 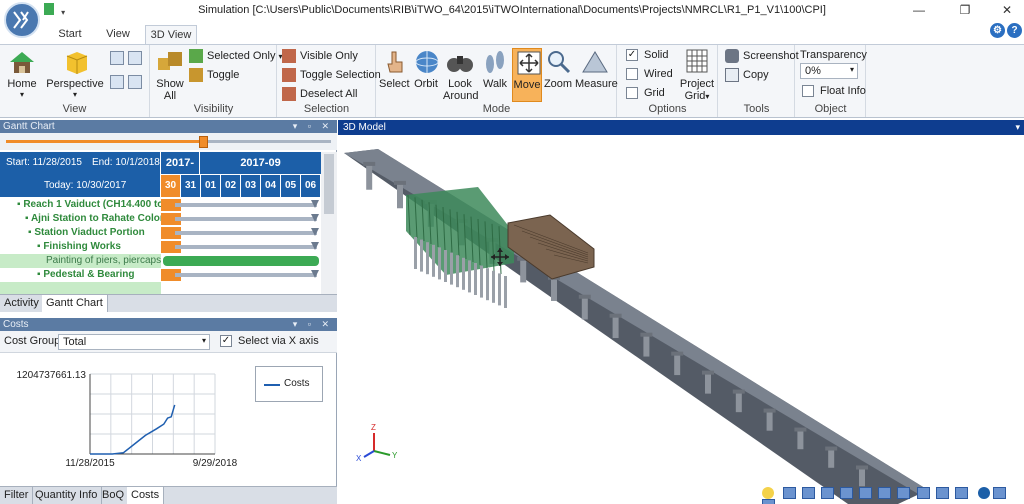 What do you see at coordinates (649, 77) in the screenshot?
I see `wired-checkbox: Wired` at bounding box center [649, 77].